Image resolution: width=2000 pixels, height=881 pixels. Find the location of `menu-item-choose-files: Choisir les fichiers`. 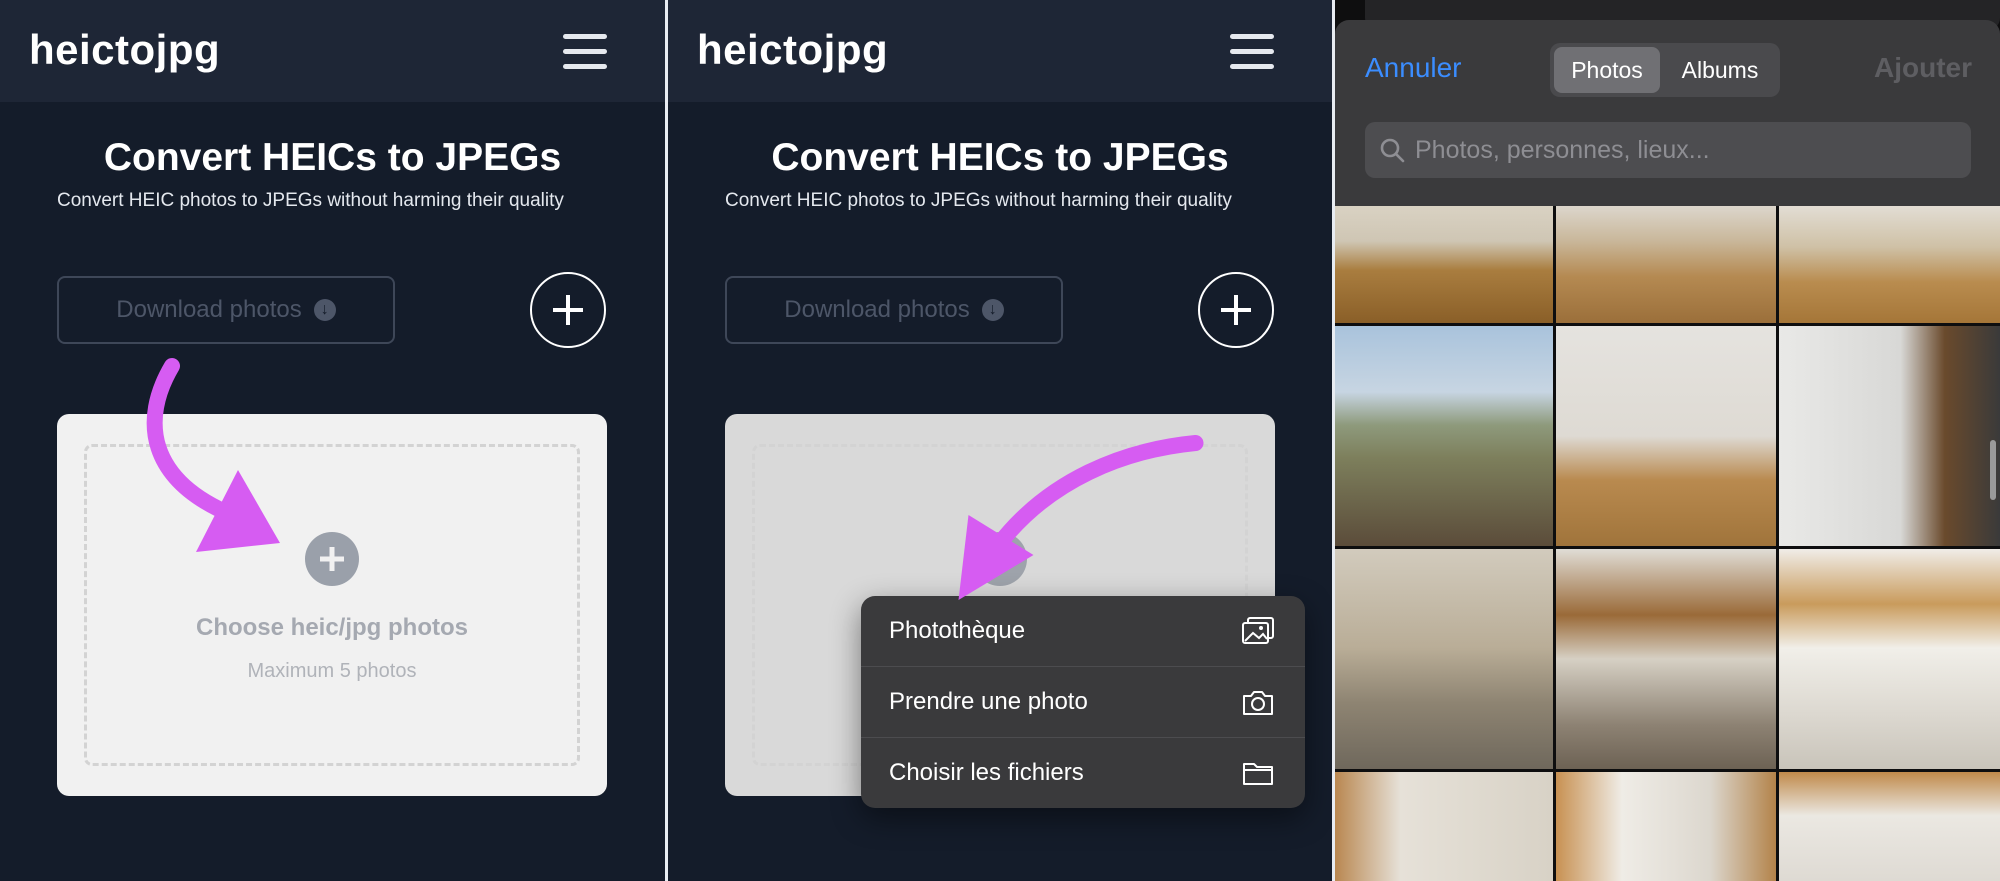

menu-item-choose-files: Choisir les fichiers is located at coordinates (1083, 773).